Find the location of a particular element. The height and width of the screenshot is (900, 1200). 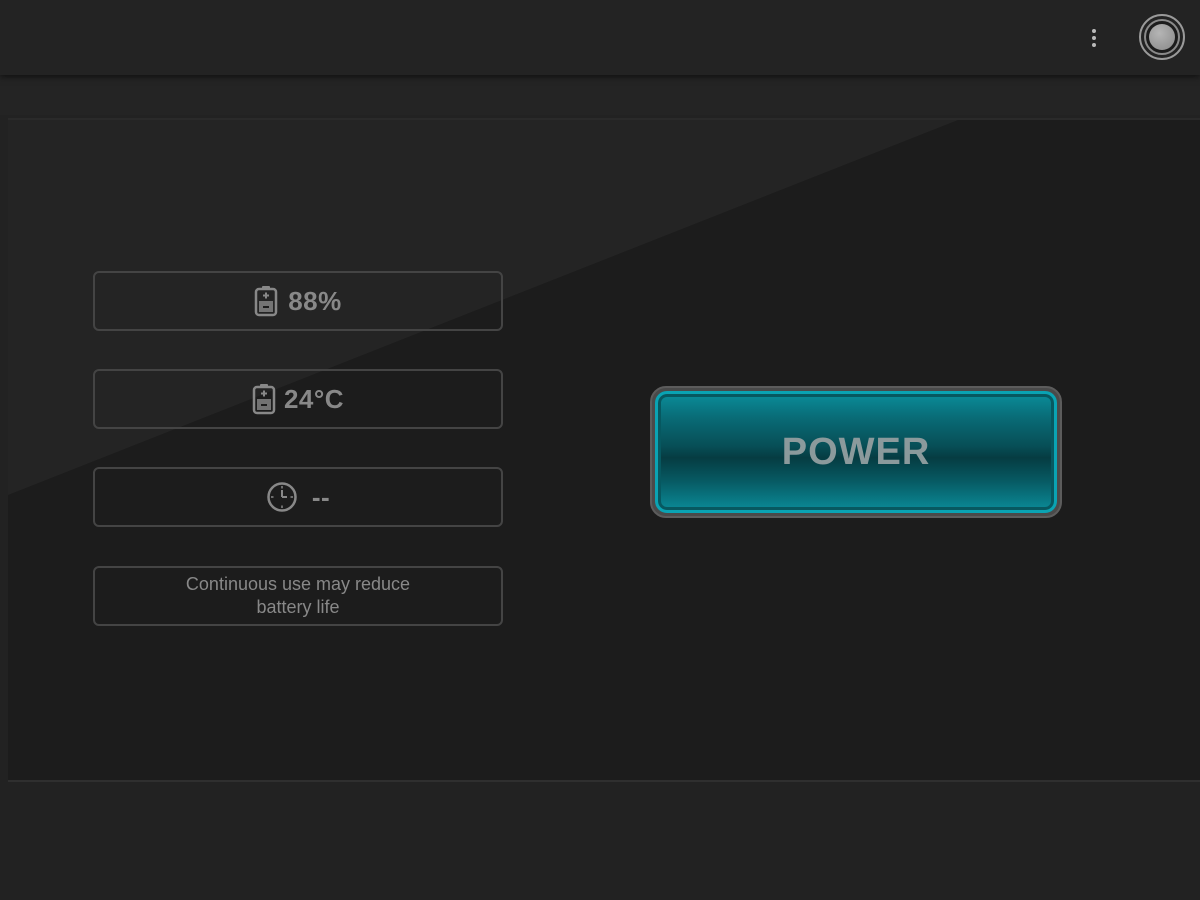

power-button: POWER is located at coordinates (856, 452).